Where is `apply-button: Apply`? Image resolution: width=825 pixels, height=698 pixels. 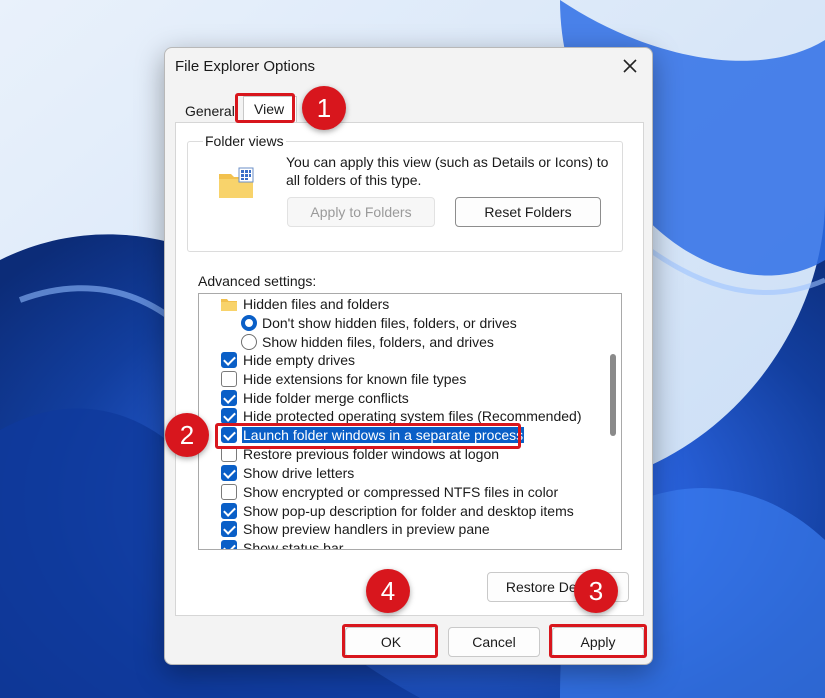 apply-button: Apply is located at coordinates (598, 642).